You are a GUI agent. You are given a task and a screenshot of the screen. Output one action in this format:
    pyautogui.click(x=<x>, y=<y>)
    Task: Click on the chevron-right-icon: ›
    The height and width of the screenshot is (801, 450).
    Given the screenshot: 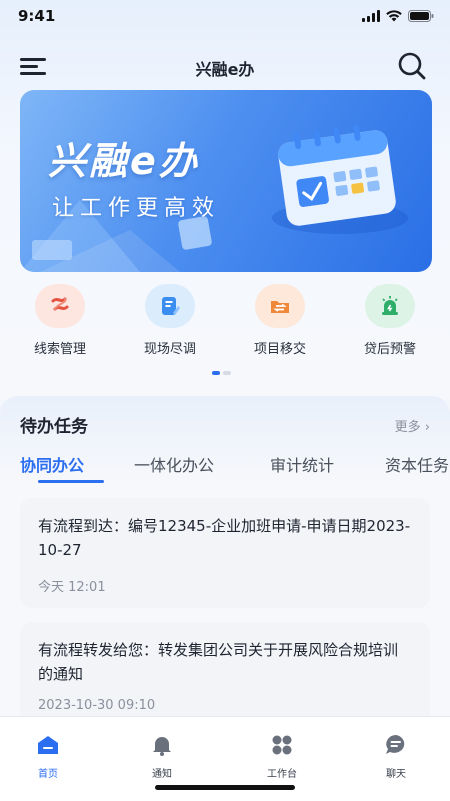 What is the action you would take?
    pyautogui.click(x=427, y=427)
    